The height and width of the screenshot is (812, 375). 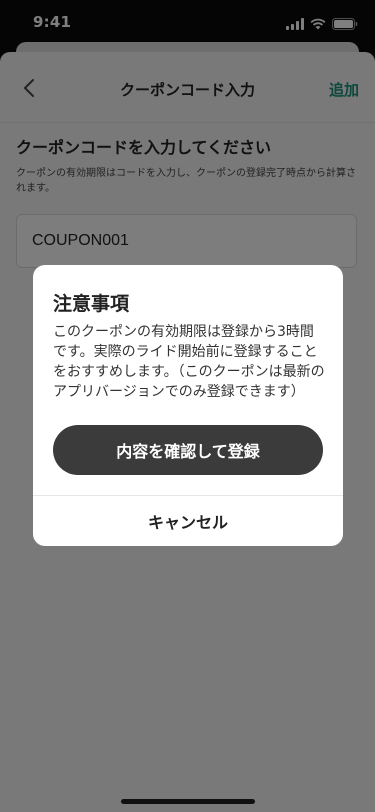 What do you see at coordinates (91, 304) in the screenshot?
I see `dialog-title: 注意事項` at bounding box center [91, 304].